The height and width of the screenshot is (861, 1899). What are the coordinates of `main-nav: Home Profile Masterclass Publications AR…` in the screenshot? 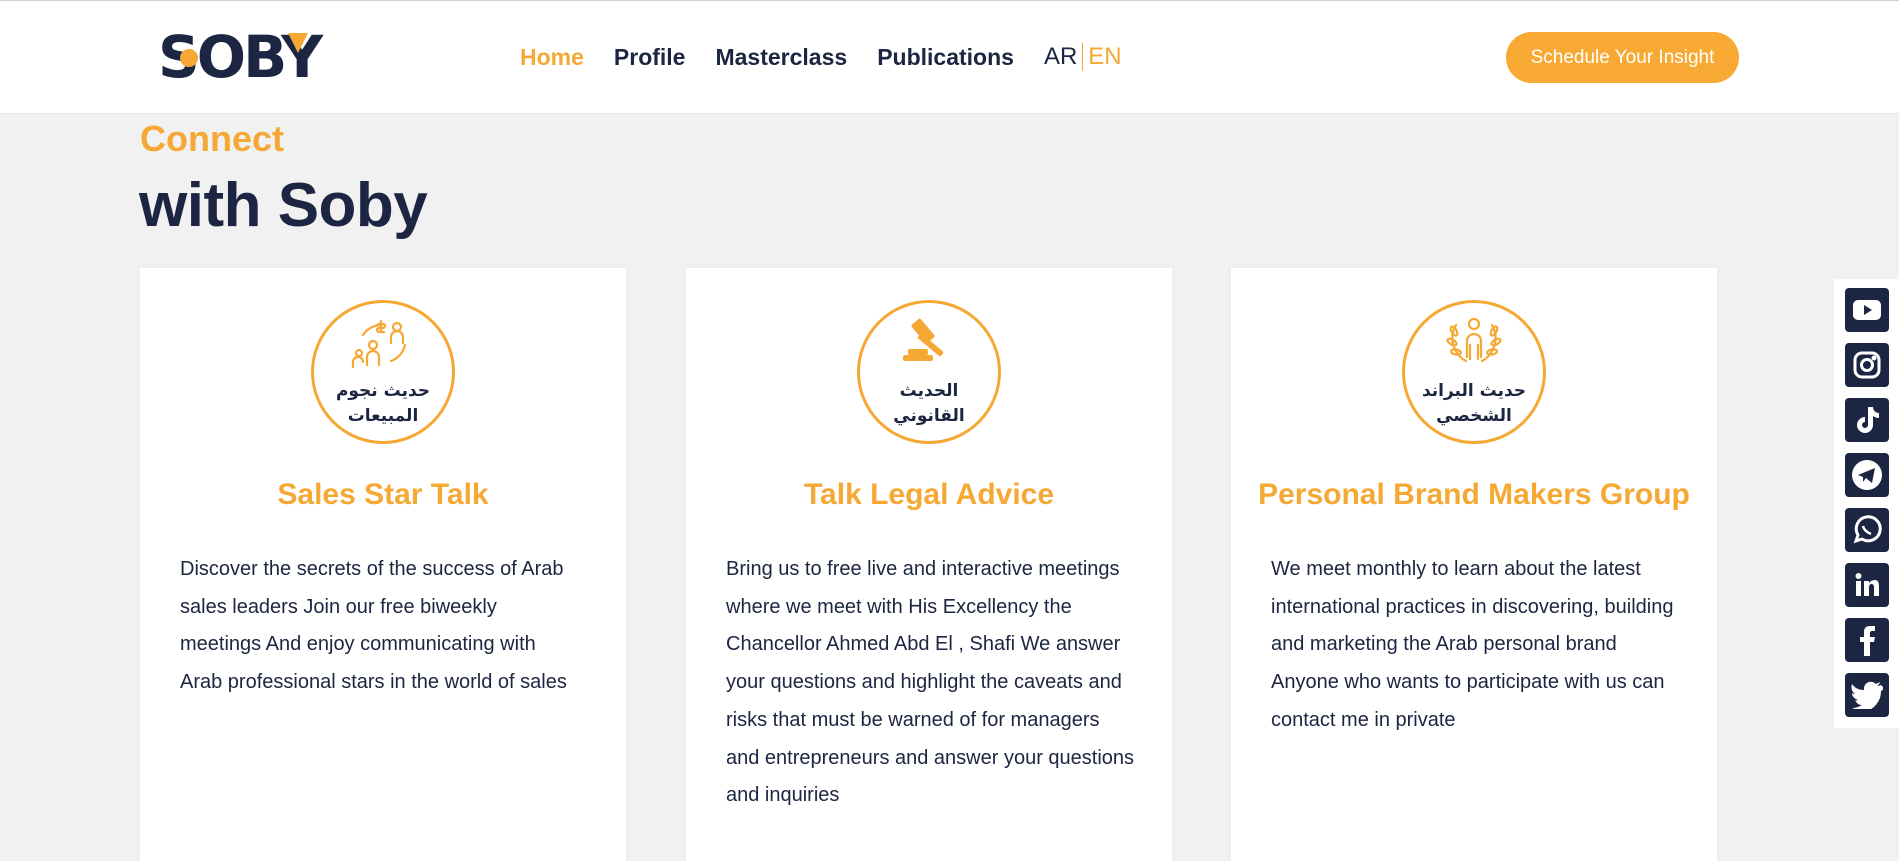 It's located at (821, 57).